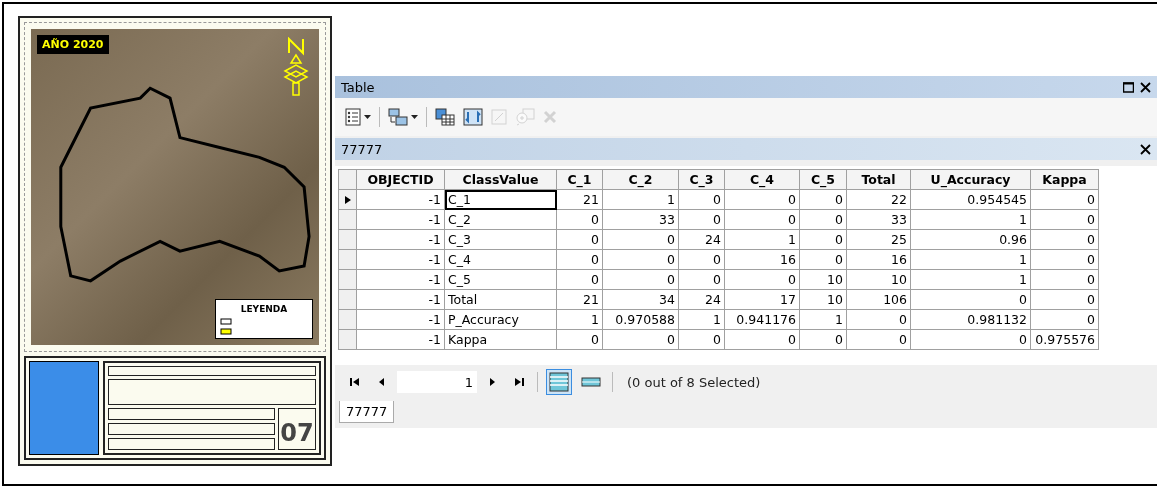 This screenshot has height=490, width=1157. Describe the element at coordinates (500, 259) in the screenshot. I see `table-cell: C_4` at that location.